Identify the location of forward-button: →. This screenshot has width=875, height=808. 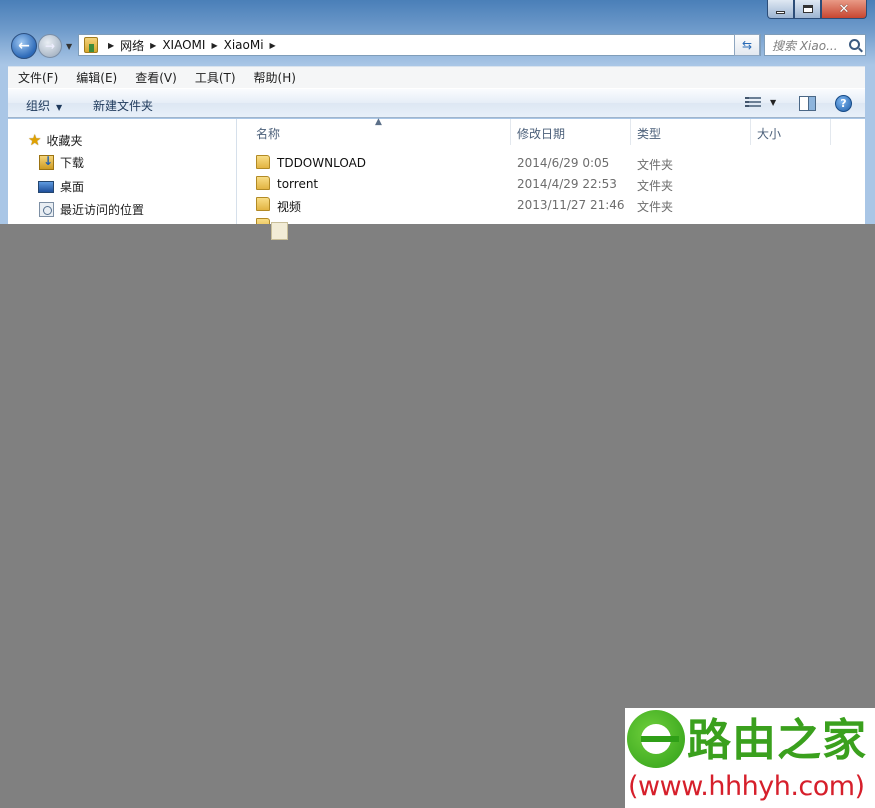
(50, 46).